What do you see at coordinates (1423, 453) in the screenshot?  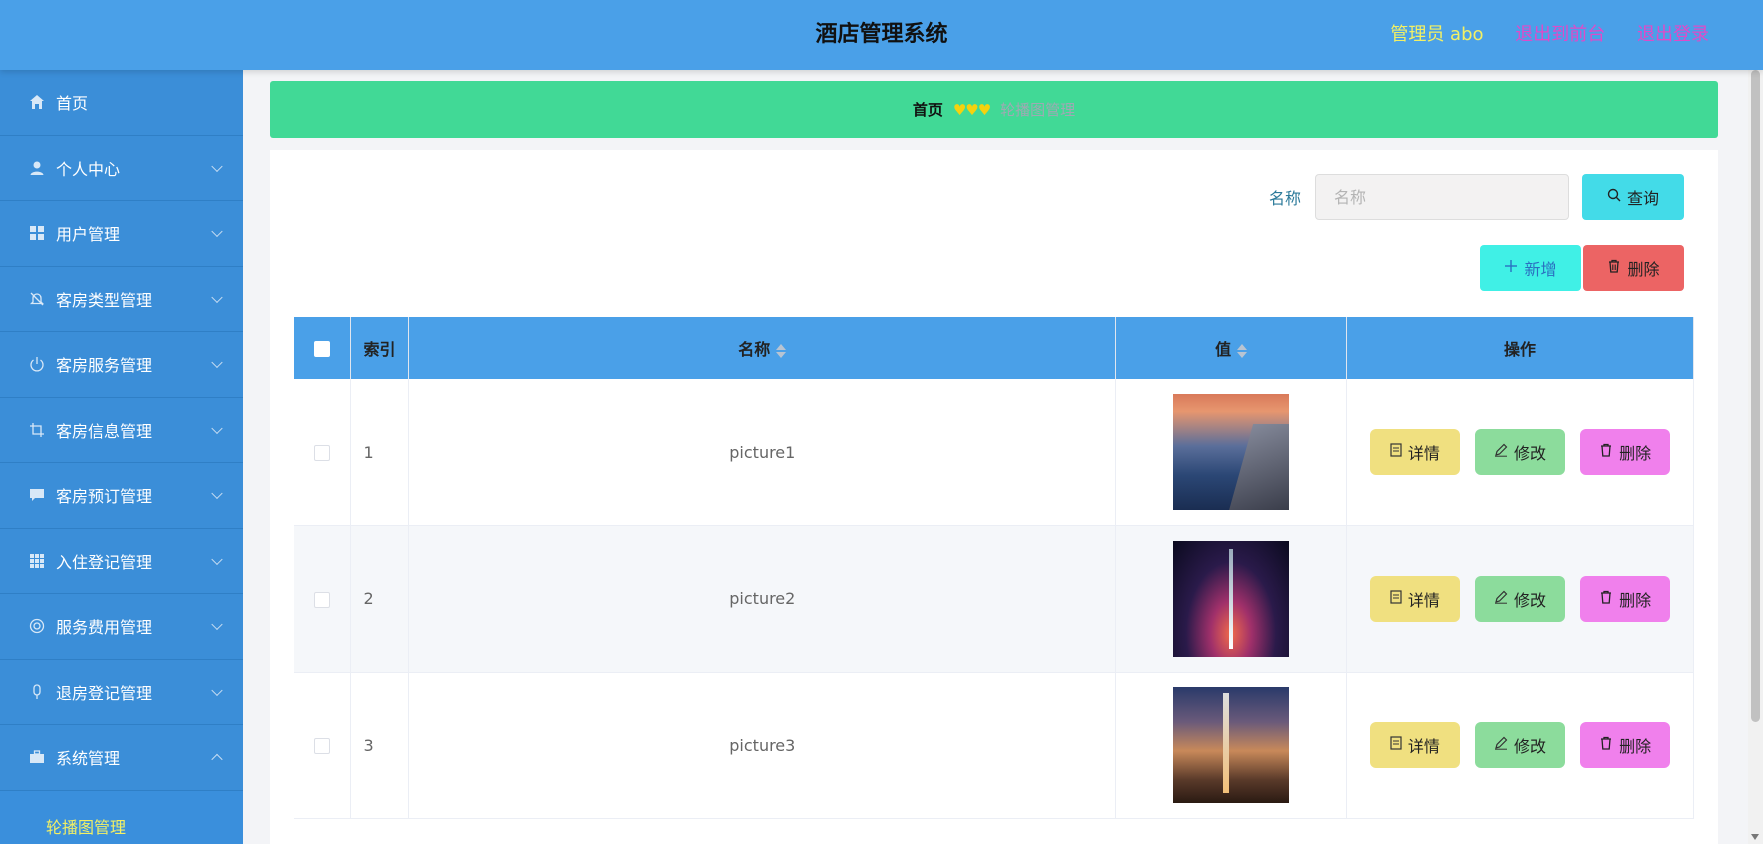 I see `detail-label: 详情` at bounding box center [1423, 453].